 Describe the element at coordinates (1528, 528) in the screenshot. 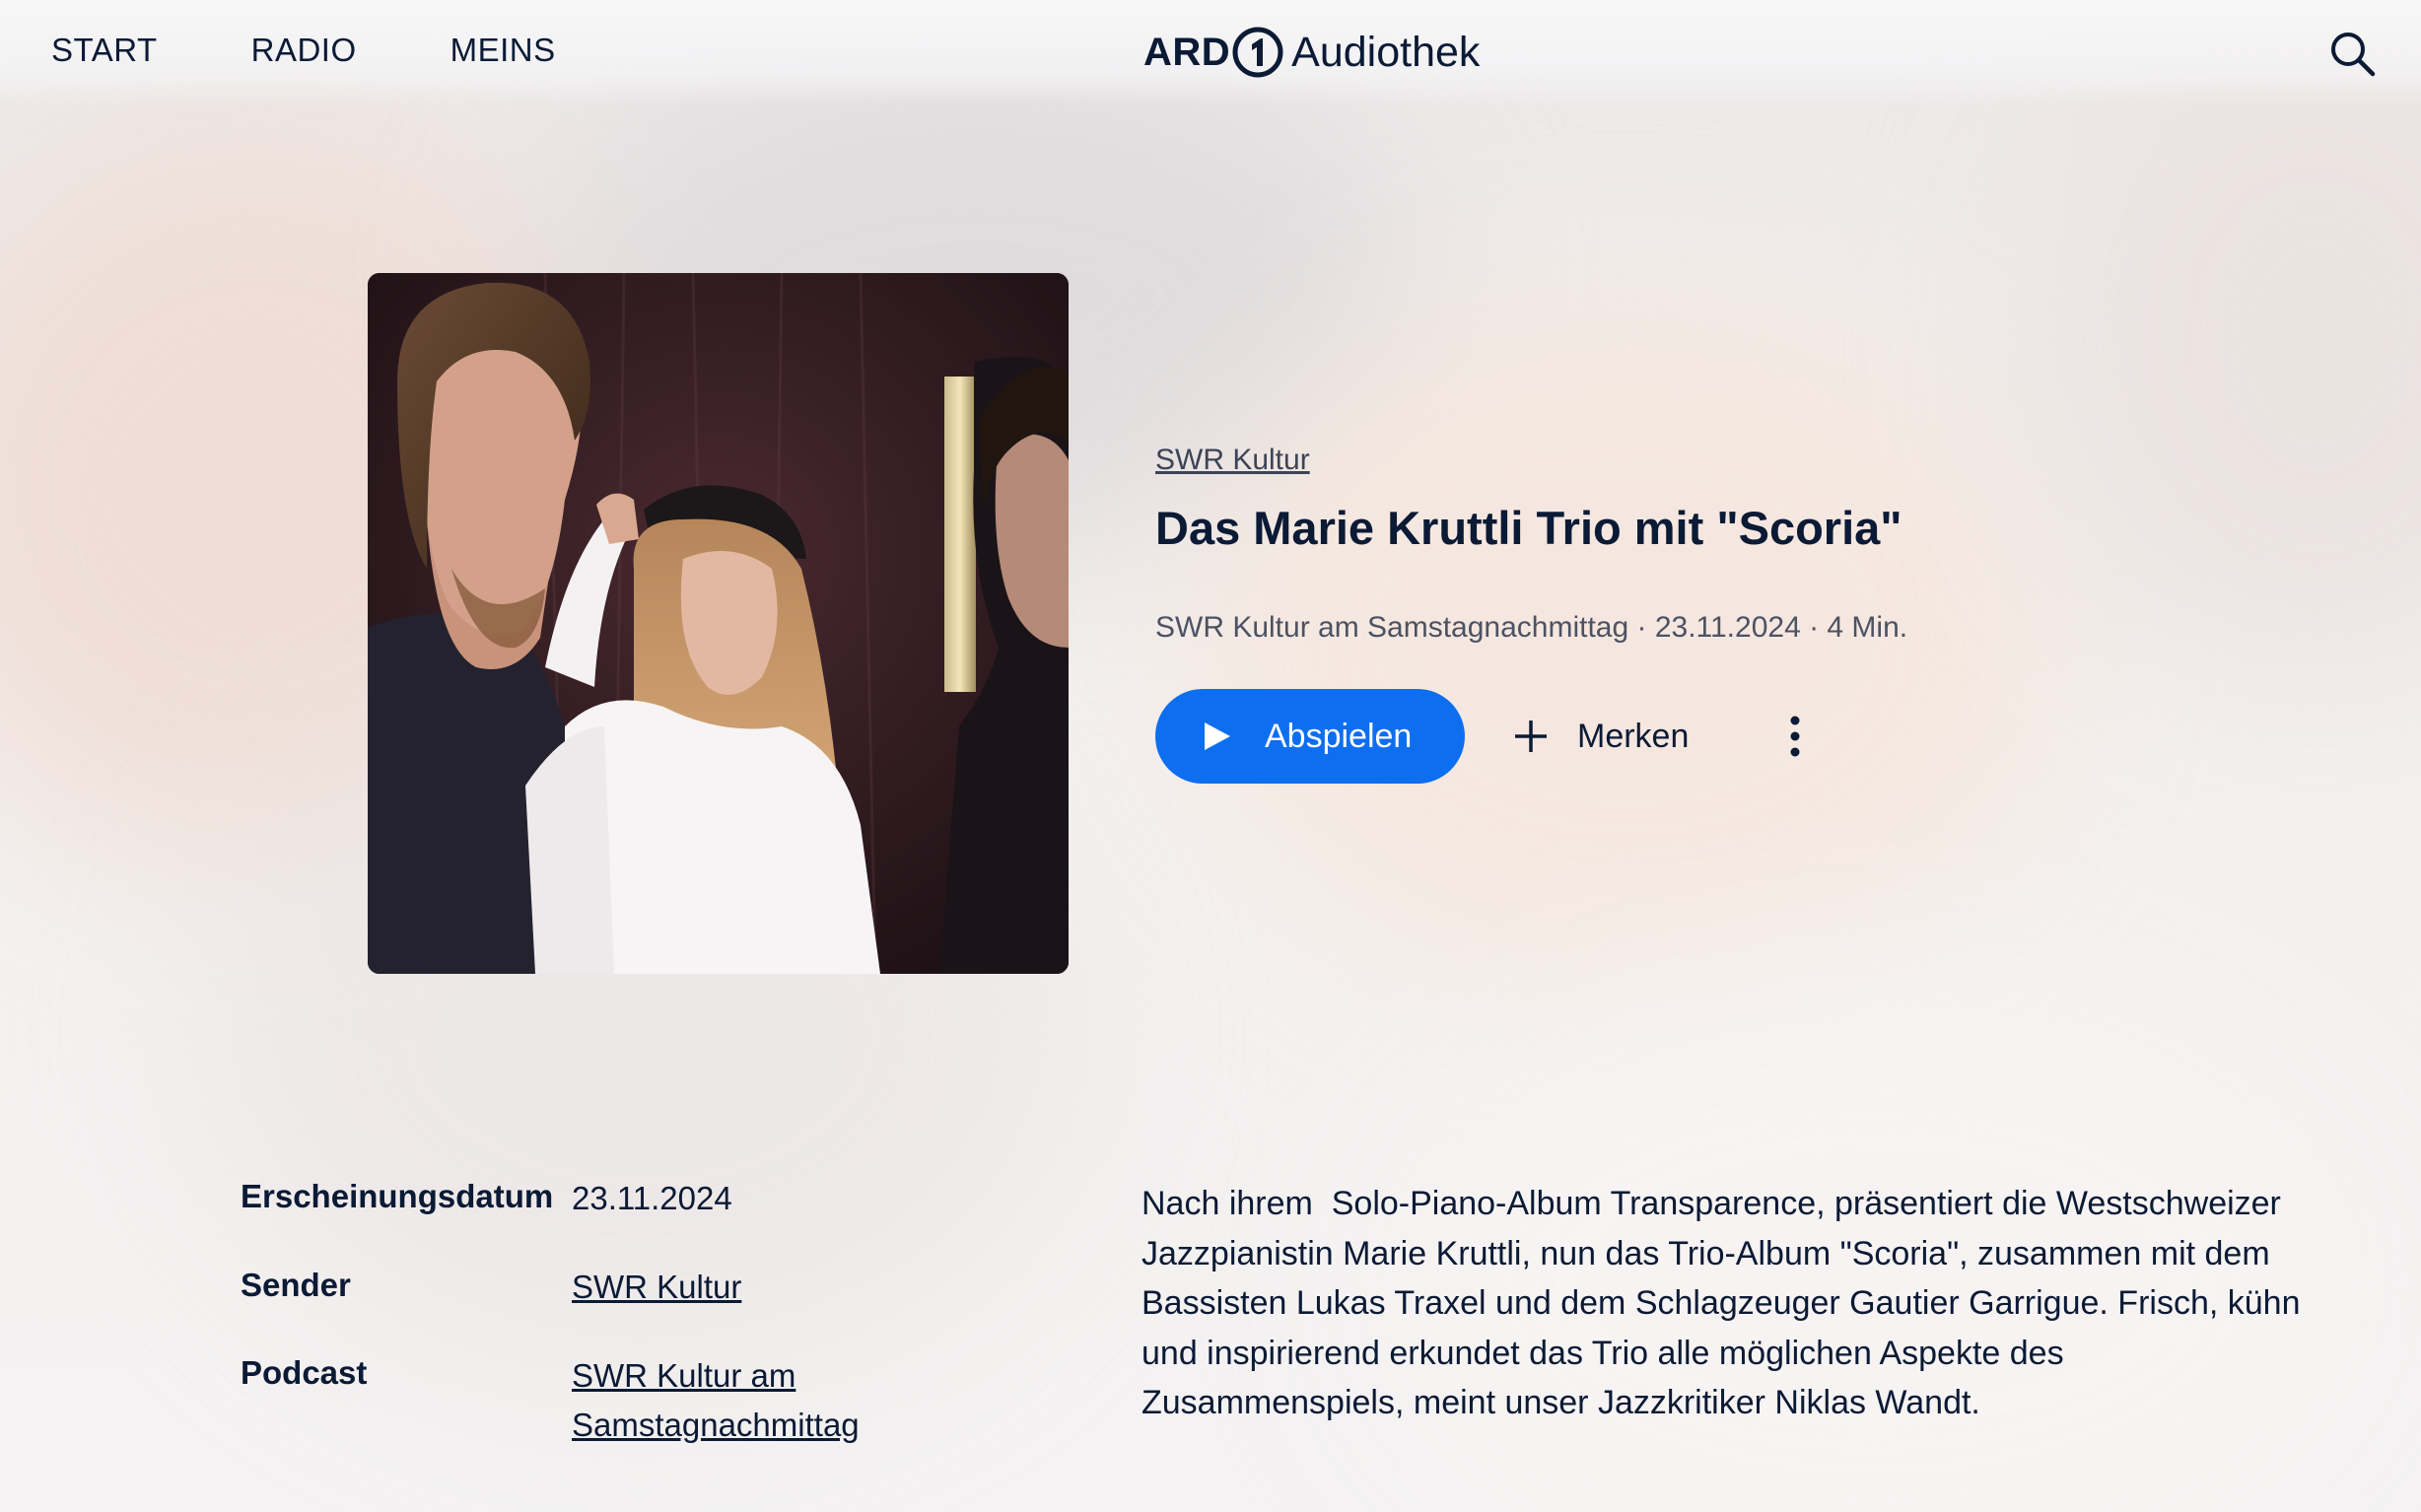

I see `episode-title: Das Marie Kruttli Trio mit "Scoria"` at that location.